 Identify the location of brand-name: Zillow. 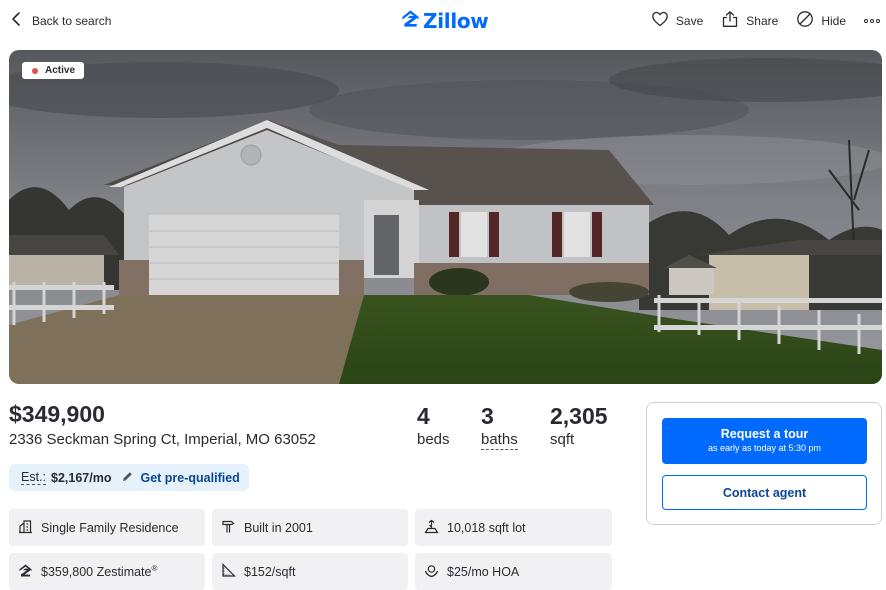
(456, 21).